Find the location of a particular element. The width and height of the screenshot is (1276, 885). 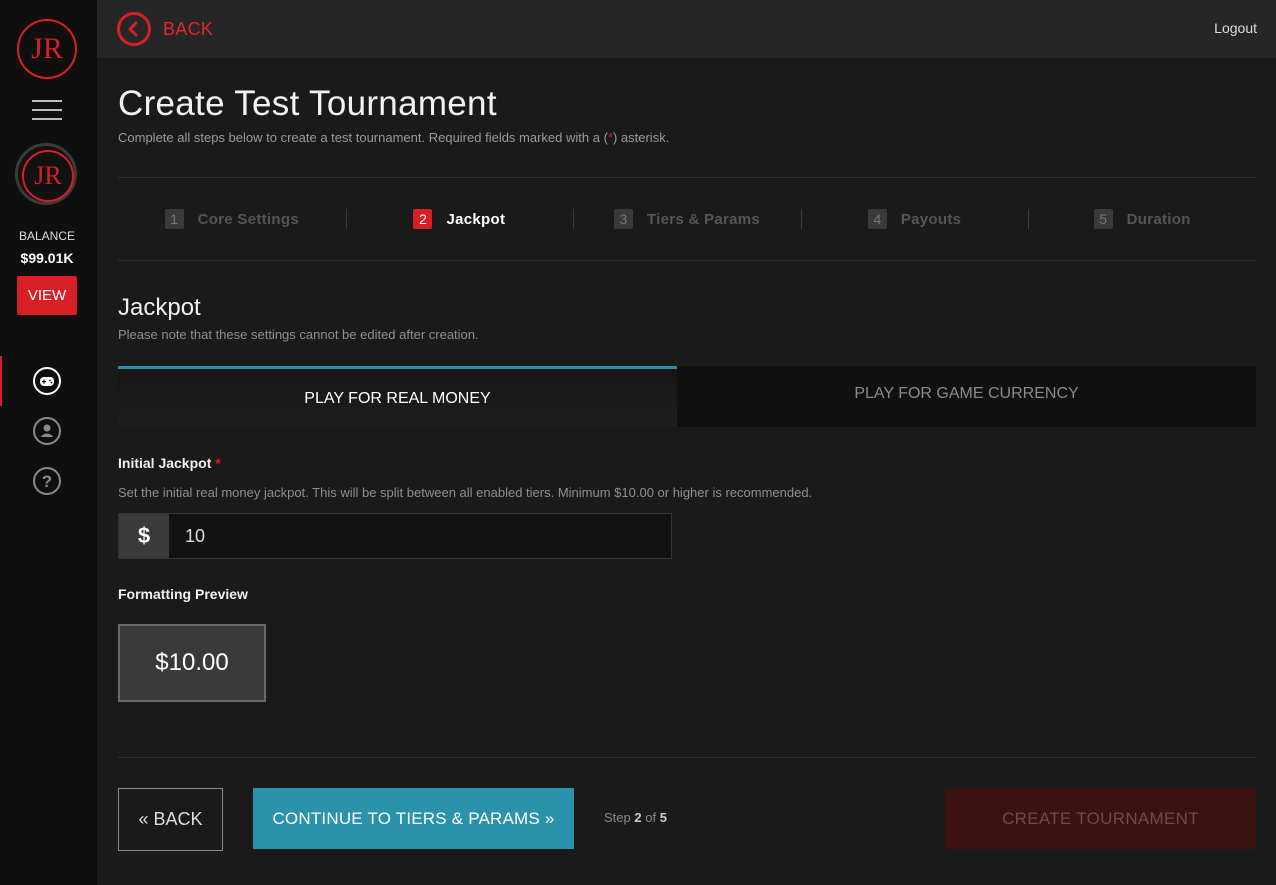

step-number: 1 is located at coordinates (174, 219).